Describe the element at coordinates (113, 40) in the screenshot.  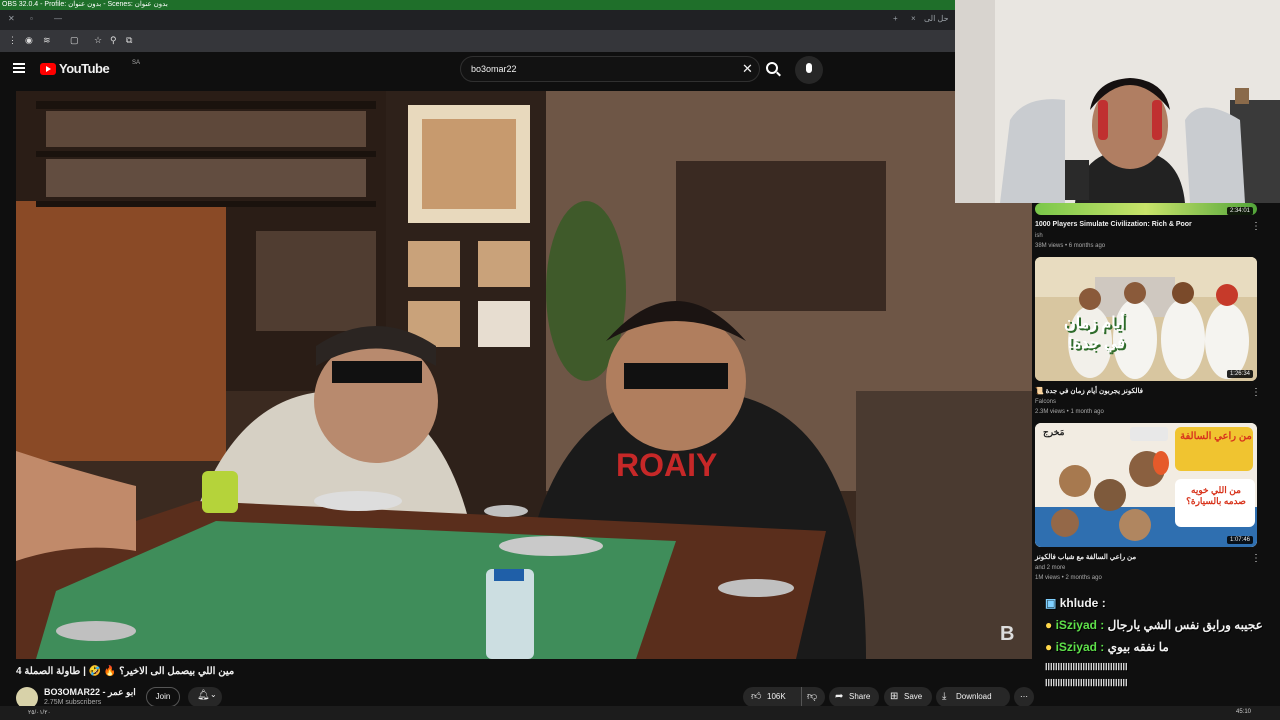
I see `zoom-icon: ⚲` at that location.